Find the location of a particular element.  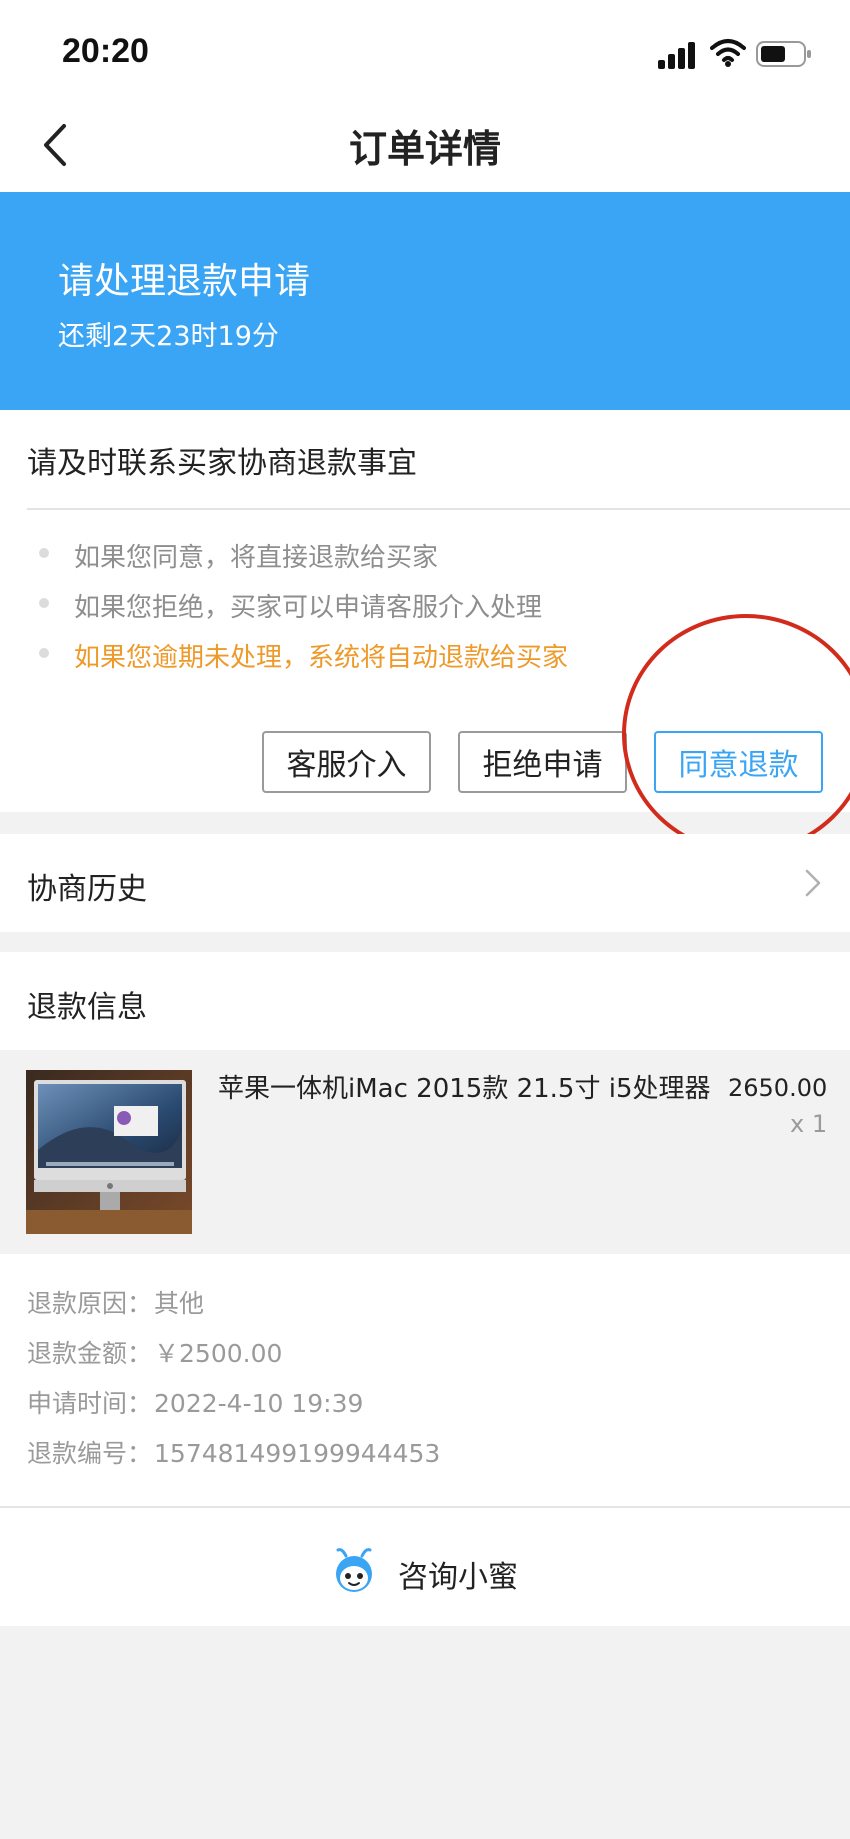

refund-reason: 退款原因：其他 is located at coordinates (115, 1302).